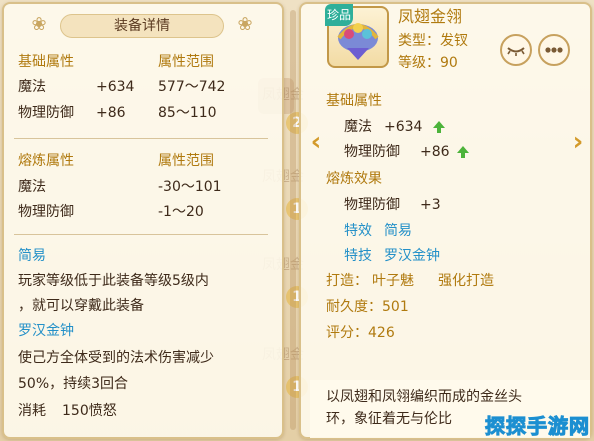 The width and height of the screenshot is (594, 441). What do you see at coordinates (424, 397) in the screenshot?
I see `item-description: 以凤翅和凤翎编织而成的金丝头` at bounding box center [424, 397].